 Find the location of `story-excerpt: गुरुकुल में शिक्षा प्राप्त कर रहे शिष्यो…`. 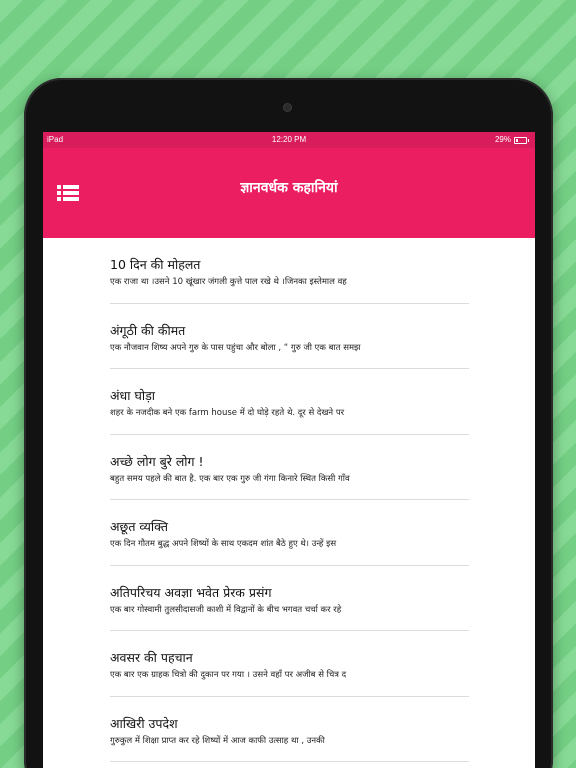

story-excerpt: गुरुकुल में शिक्षा प्राप्त कर रहे शिष्यो… is located at coordinates (217, 740).